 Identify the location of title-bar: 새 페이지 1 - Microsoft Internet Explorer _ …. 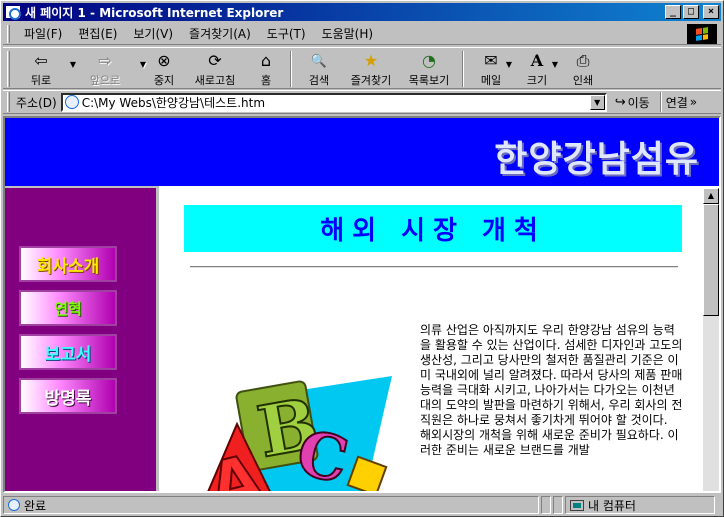
(362, 12).